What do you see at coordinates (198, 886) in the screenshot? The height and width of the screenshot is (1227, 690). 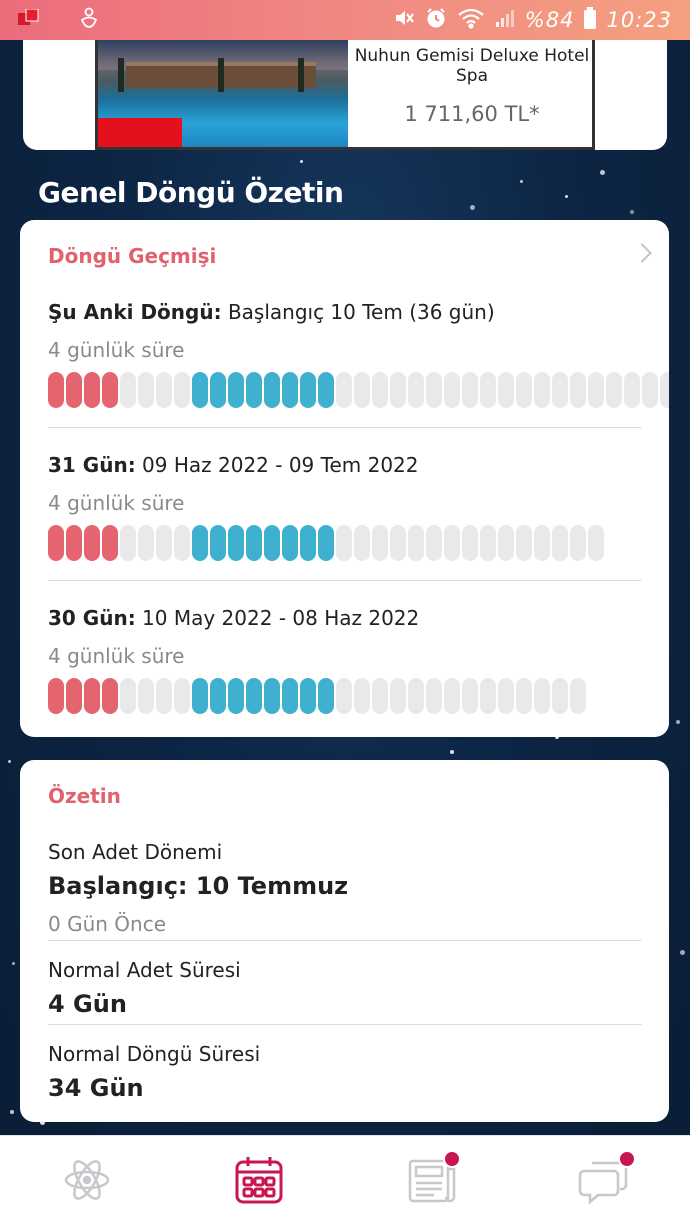 I see `last-period-value: Başlangıç: 10 Temmuz` at bounding box center [198, 886].